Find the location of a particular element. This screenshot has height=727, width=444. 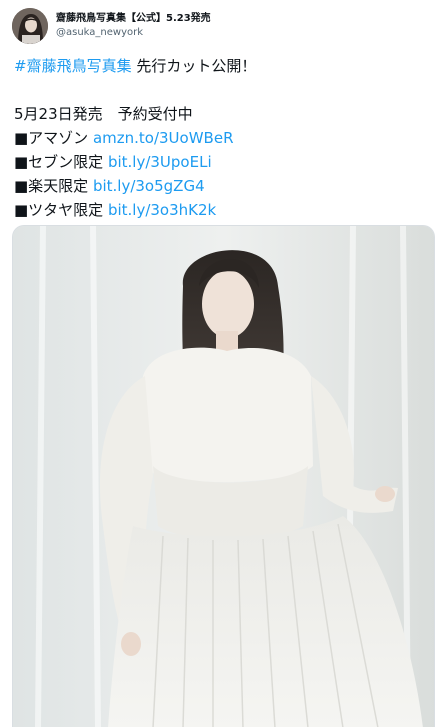

seven-link: bit.ly/3UpoELi is located at coordinates (160, 162).